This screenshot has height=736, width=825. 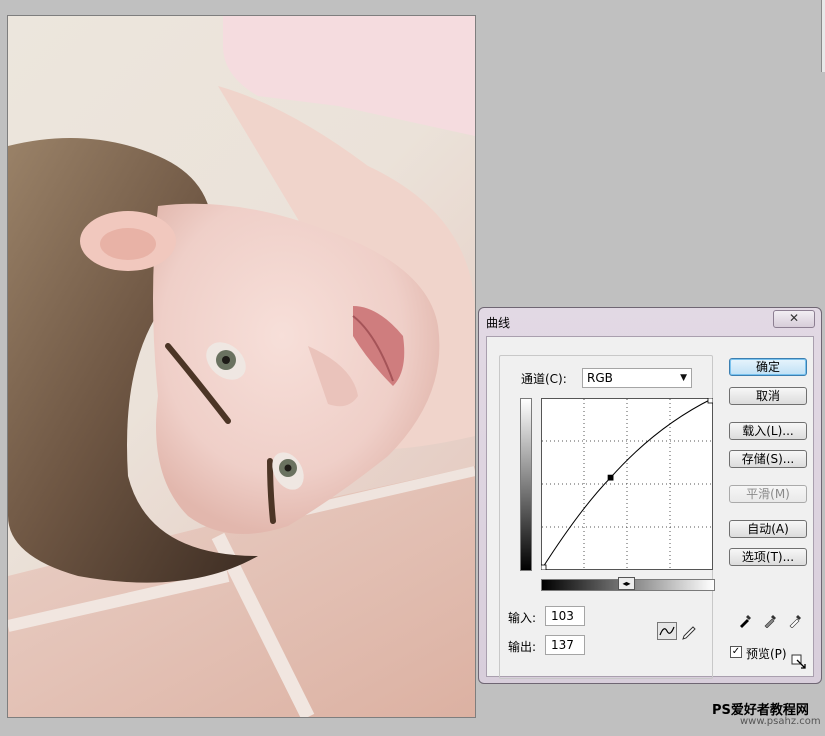 What do you see at coordinates (522, 647) in the screenshot?
I see `output-label: 输出:` at bounding box center [522, 647].